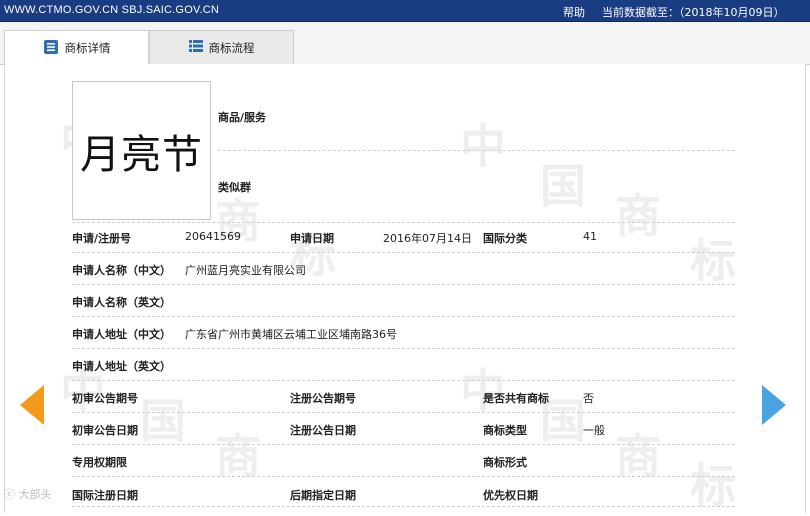 The image size is (810, 516). What do you see at coordinates (323, 495) in the screenshot?
I see `later-date-label: 后期指定日期` at bounding box center [323, 495].